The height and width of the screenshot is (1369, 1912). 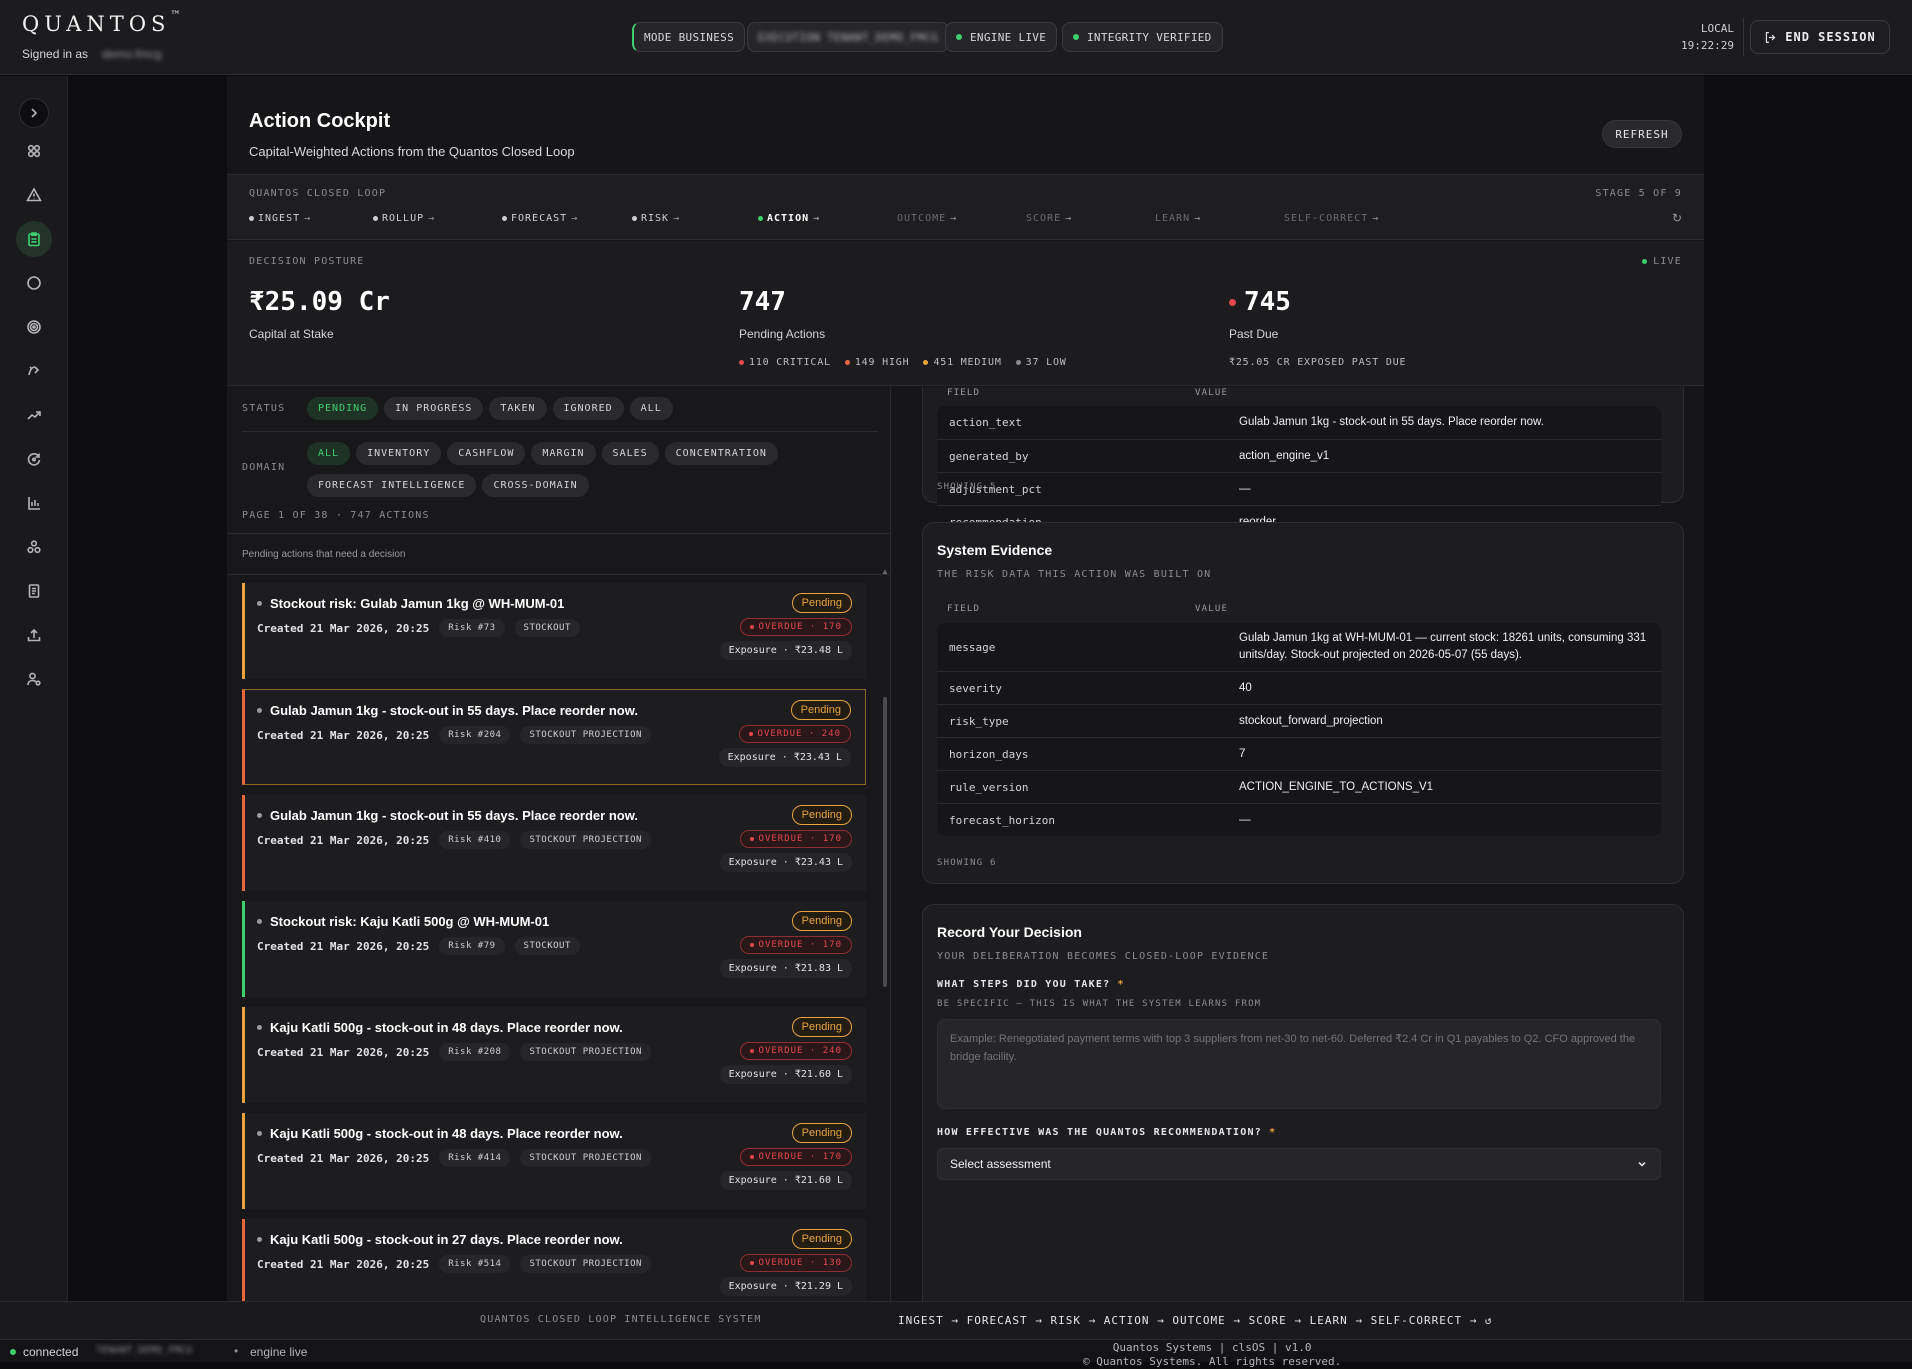 I want to click on status-chip-ignored: IGNORED, so click(x=588, y=408).